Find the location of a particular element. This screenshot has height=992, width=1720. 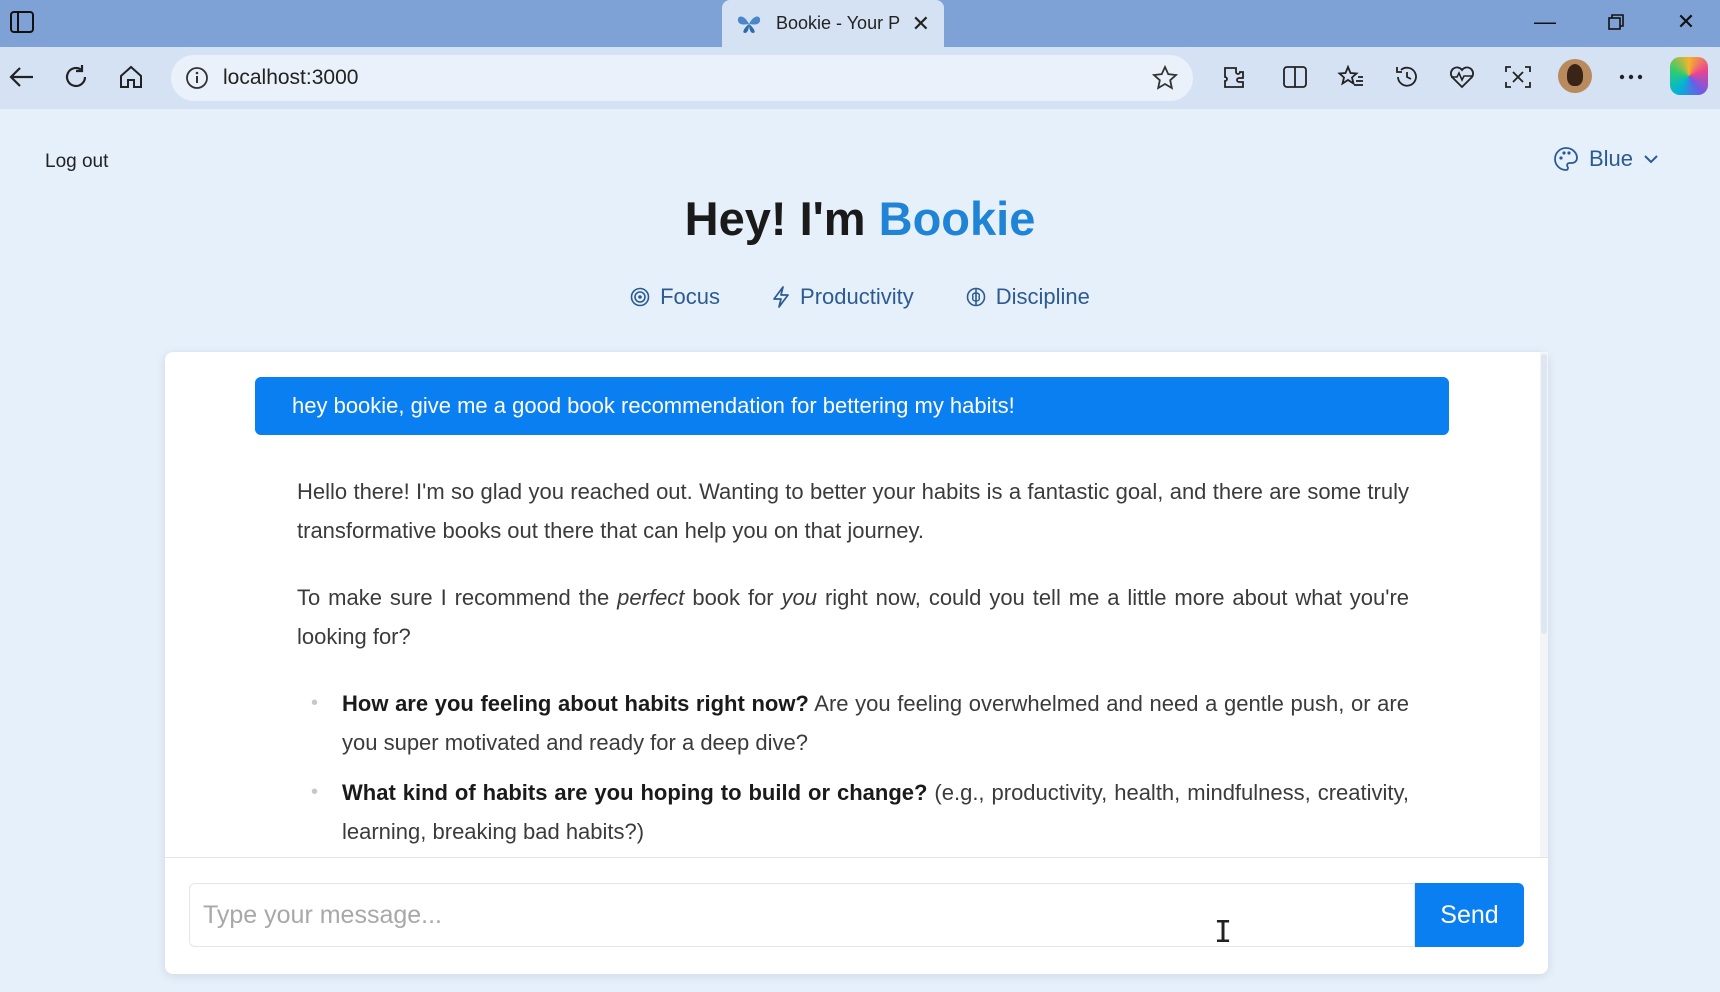

home-icon is located at coordinates (131, 77).